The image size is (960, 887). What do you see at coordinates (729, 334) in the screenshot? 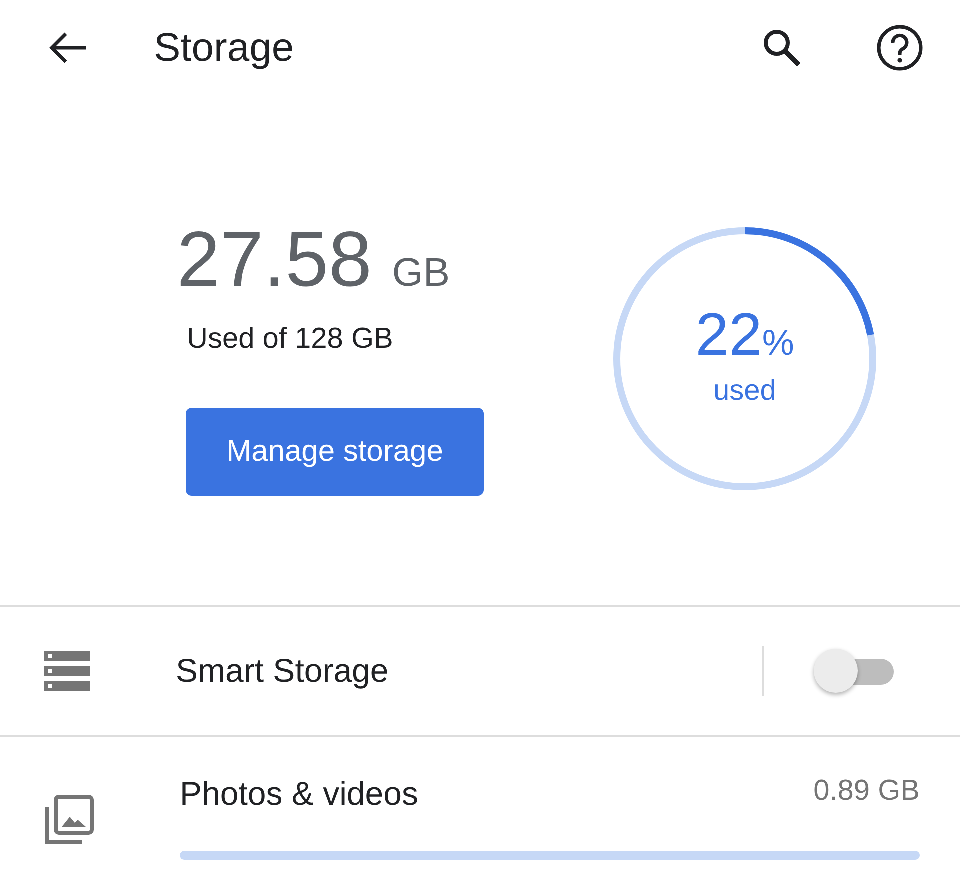
I see `percent-value: 22` at bounding box center [729, 334].